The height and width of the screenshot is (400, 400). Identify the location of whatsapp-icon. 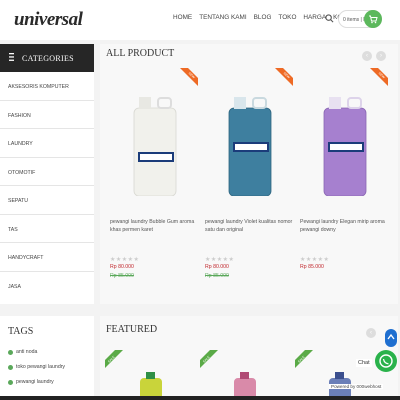
(386, 361).